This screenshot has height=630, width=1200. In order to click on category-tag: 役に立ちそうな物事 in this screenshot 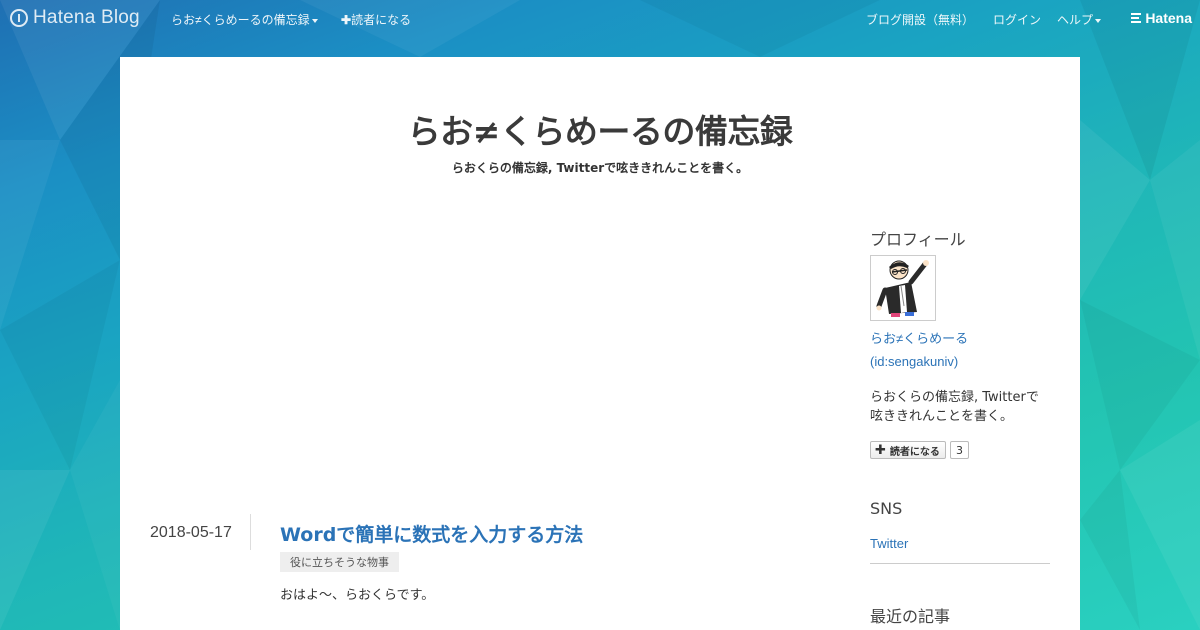, I will do `click(339, 562)`.